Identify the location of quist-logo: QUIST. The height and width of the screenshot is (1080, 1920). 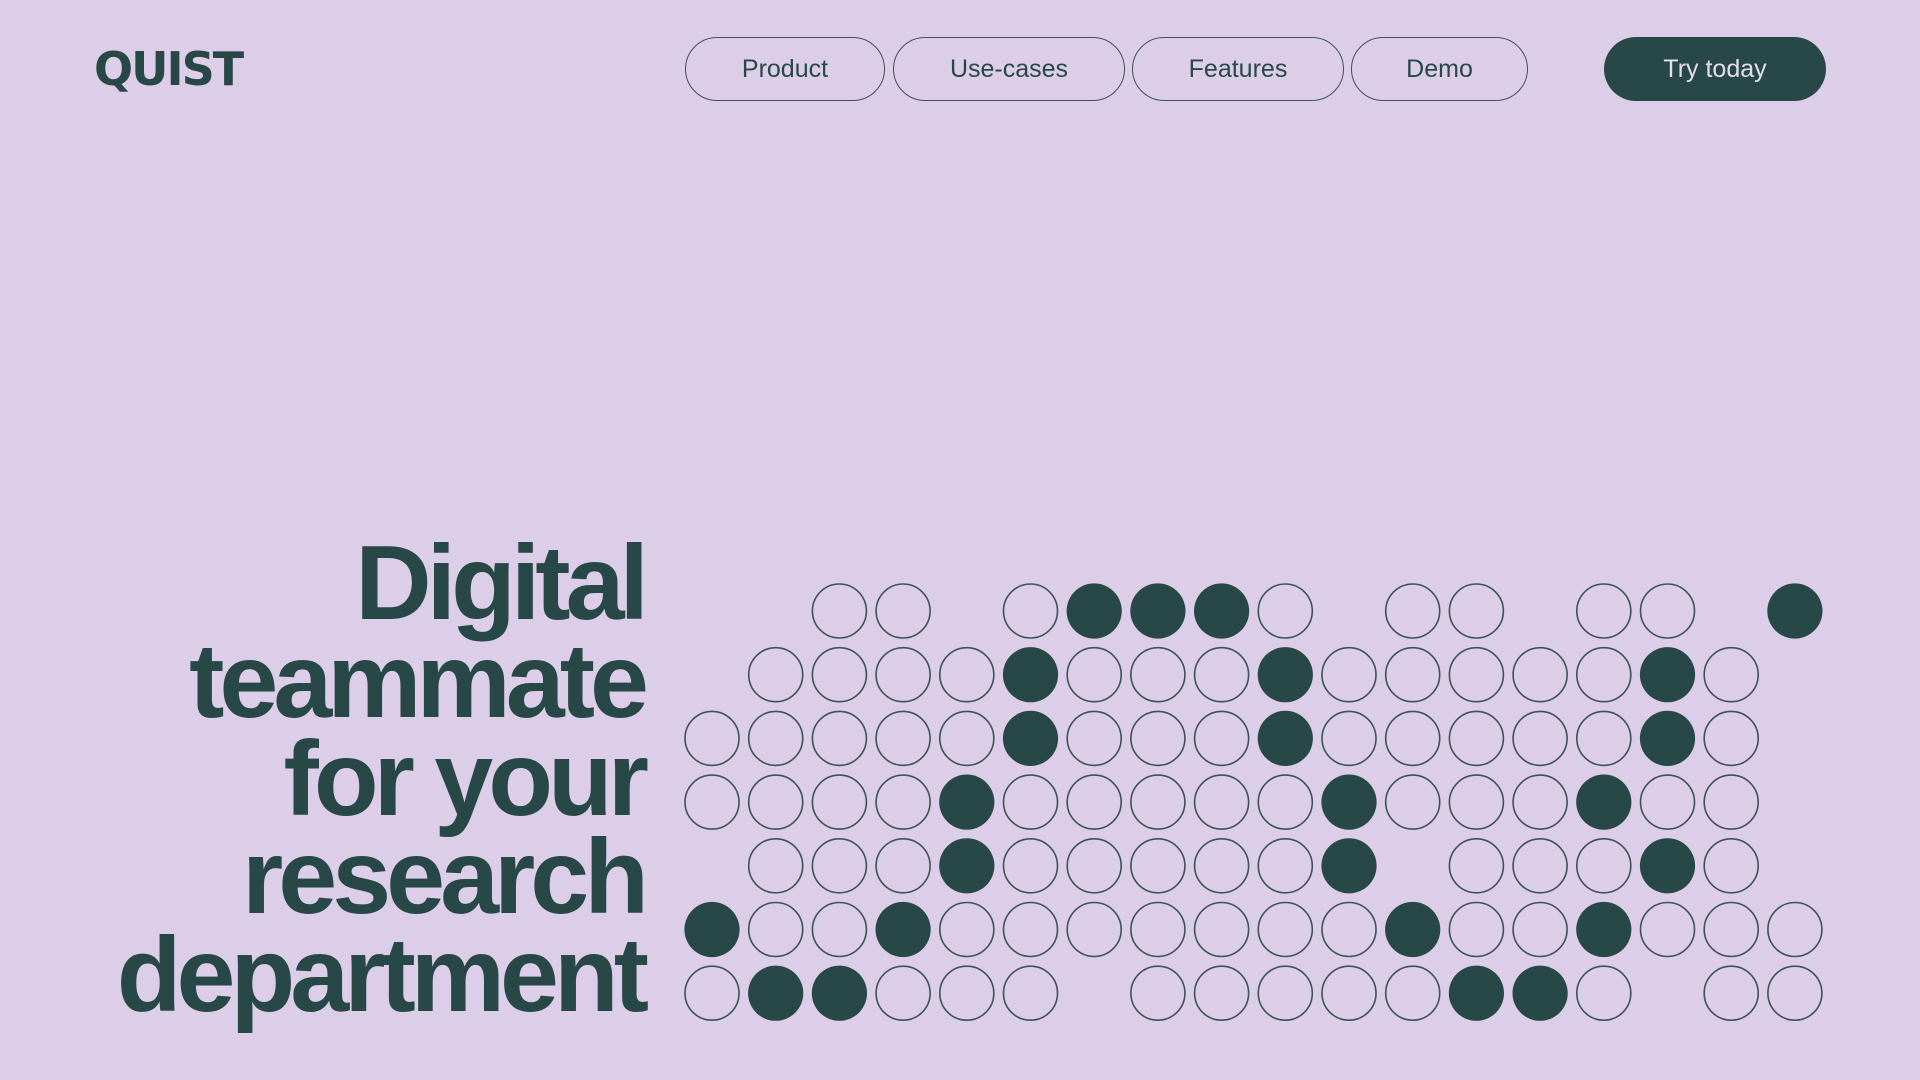
(169, 69).